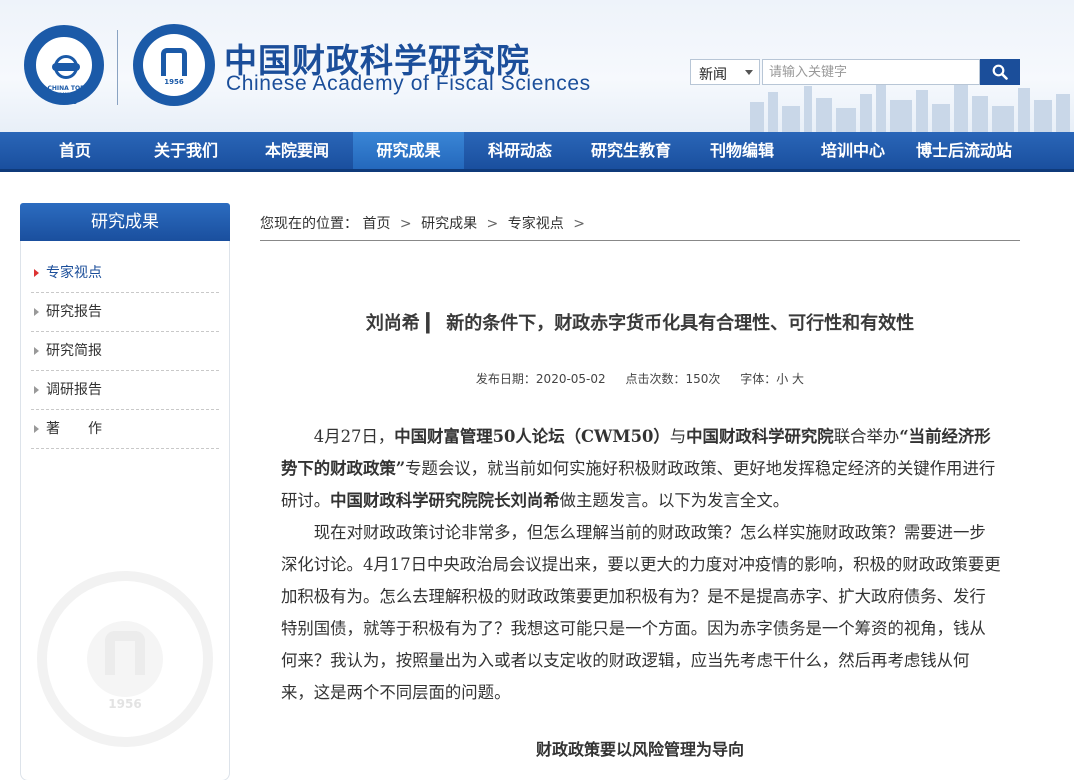 The width and height of the screenshot is (1074, 780). What do you see at coordinates (640, 227) in the screenshot?
I see `breadcrumb: 您现在的位置： 首页 > 研究成果 > 专家视点 >` at bounding box center [640, 227].